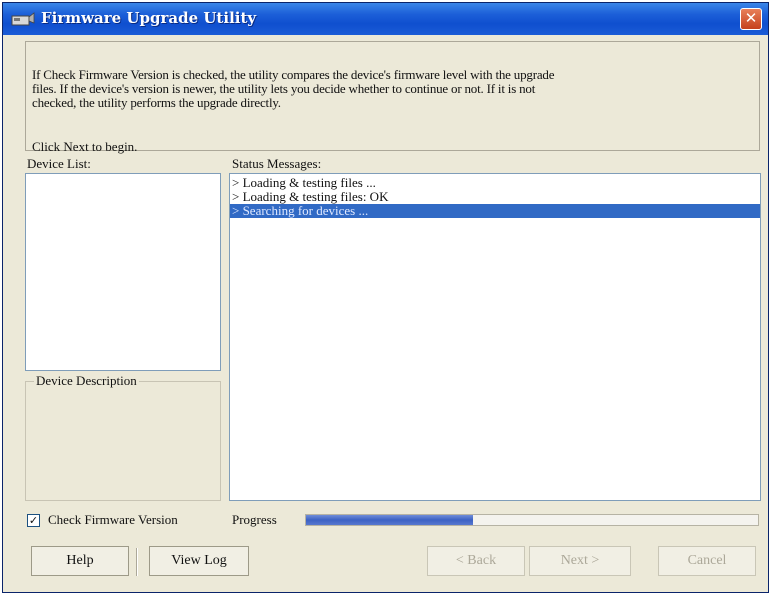  Describe the element at coordinates (23, 19) in the screenshot. I see `app-icon` at that location.